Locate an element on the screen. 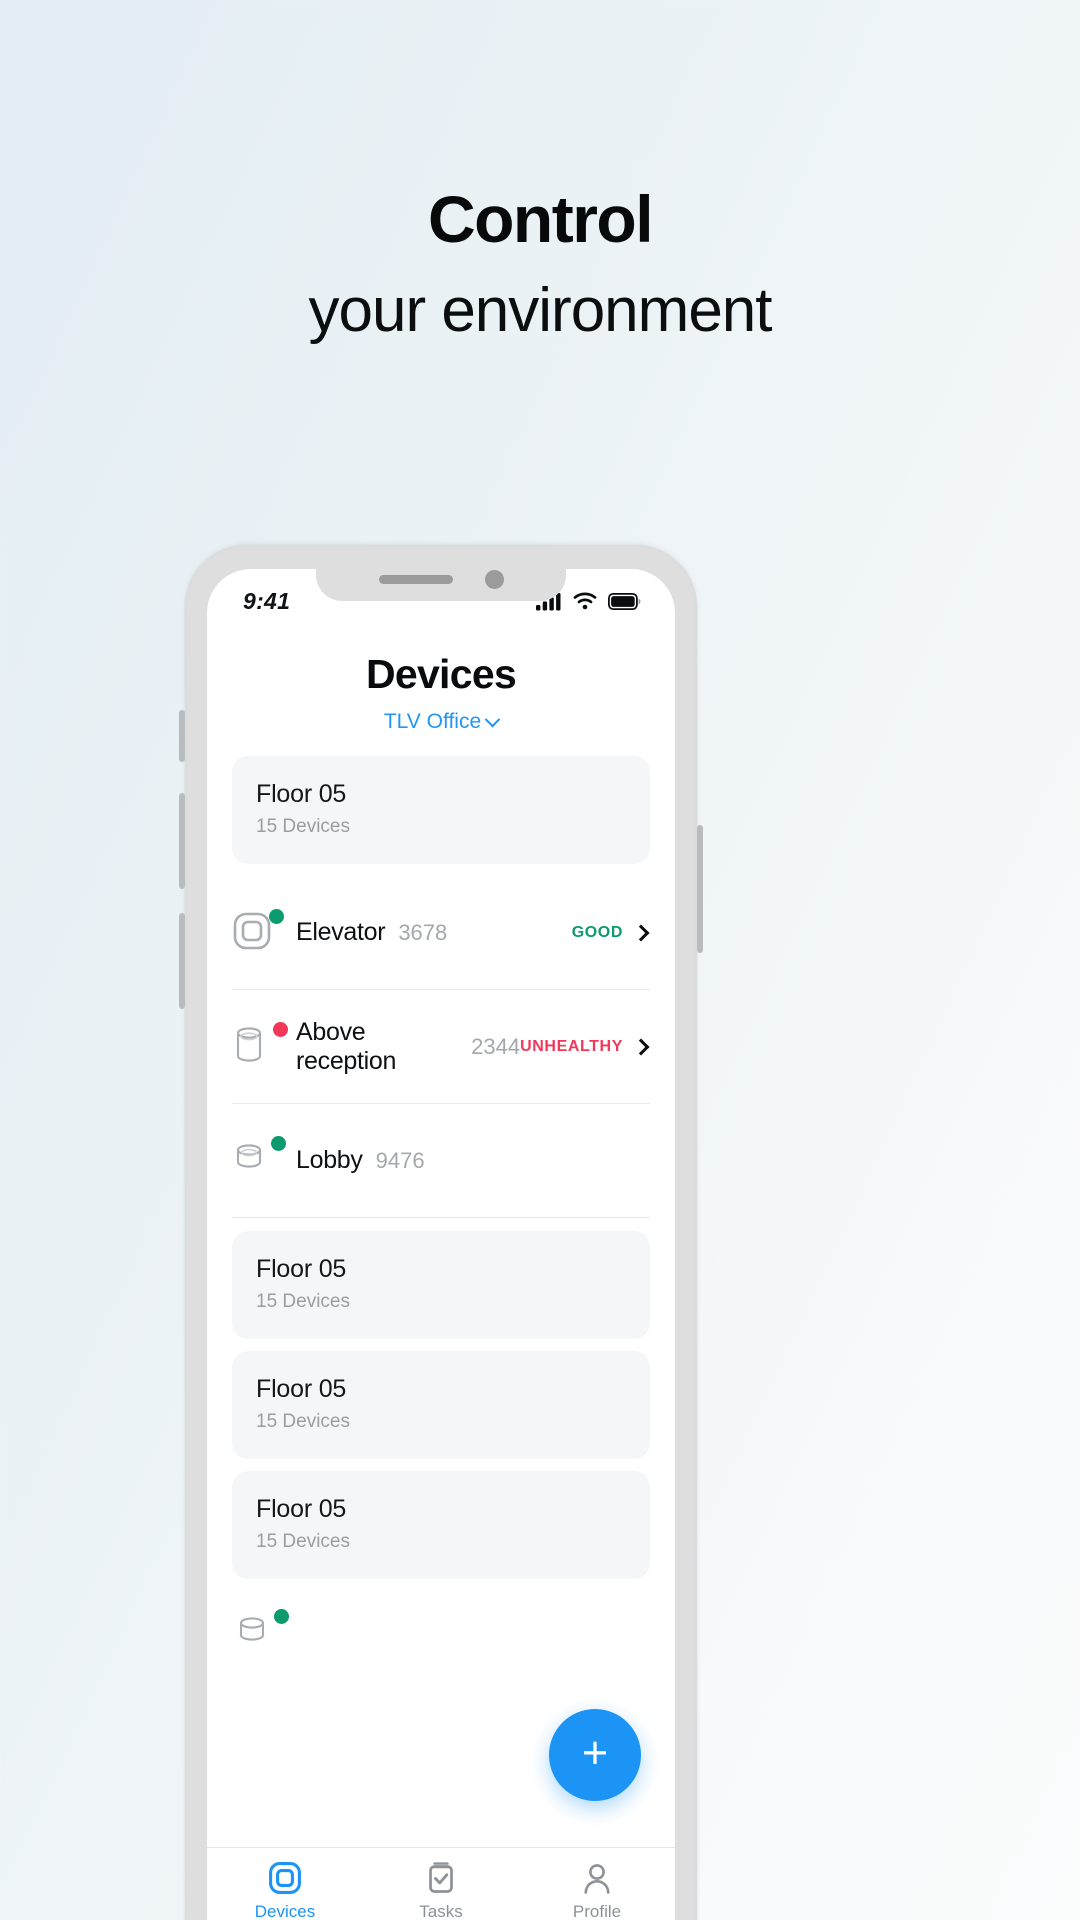  subheadline: your environment is located at coordinates (540, 310).